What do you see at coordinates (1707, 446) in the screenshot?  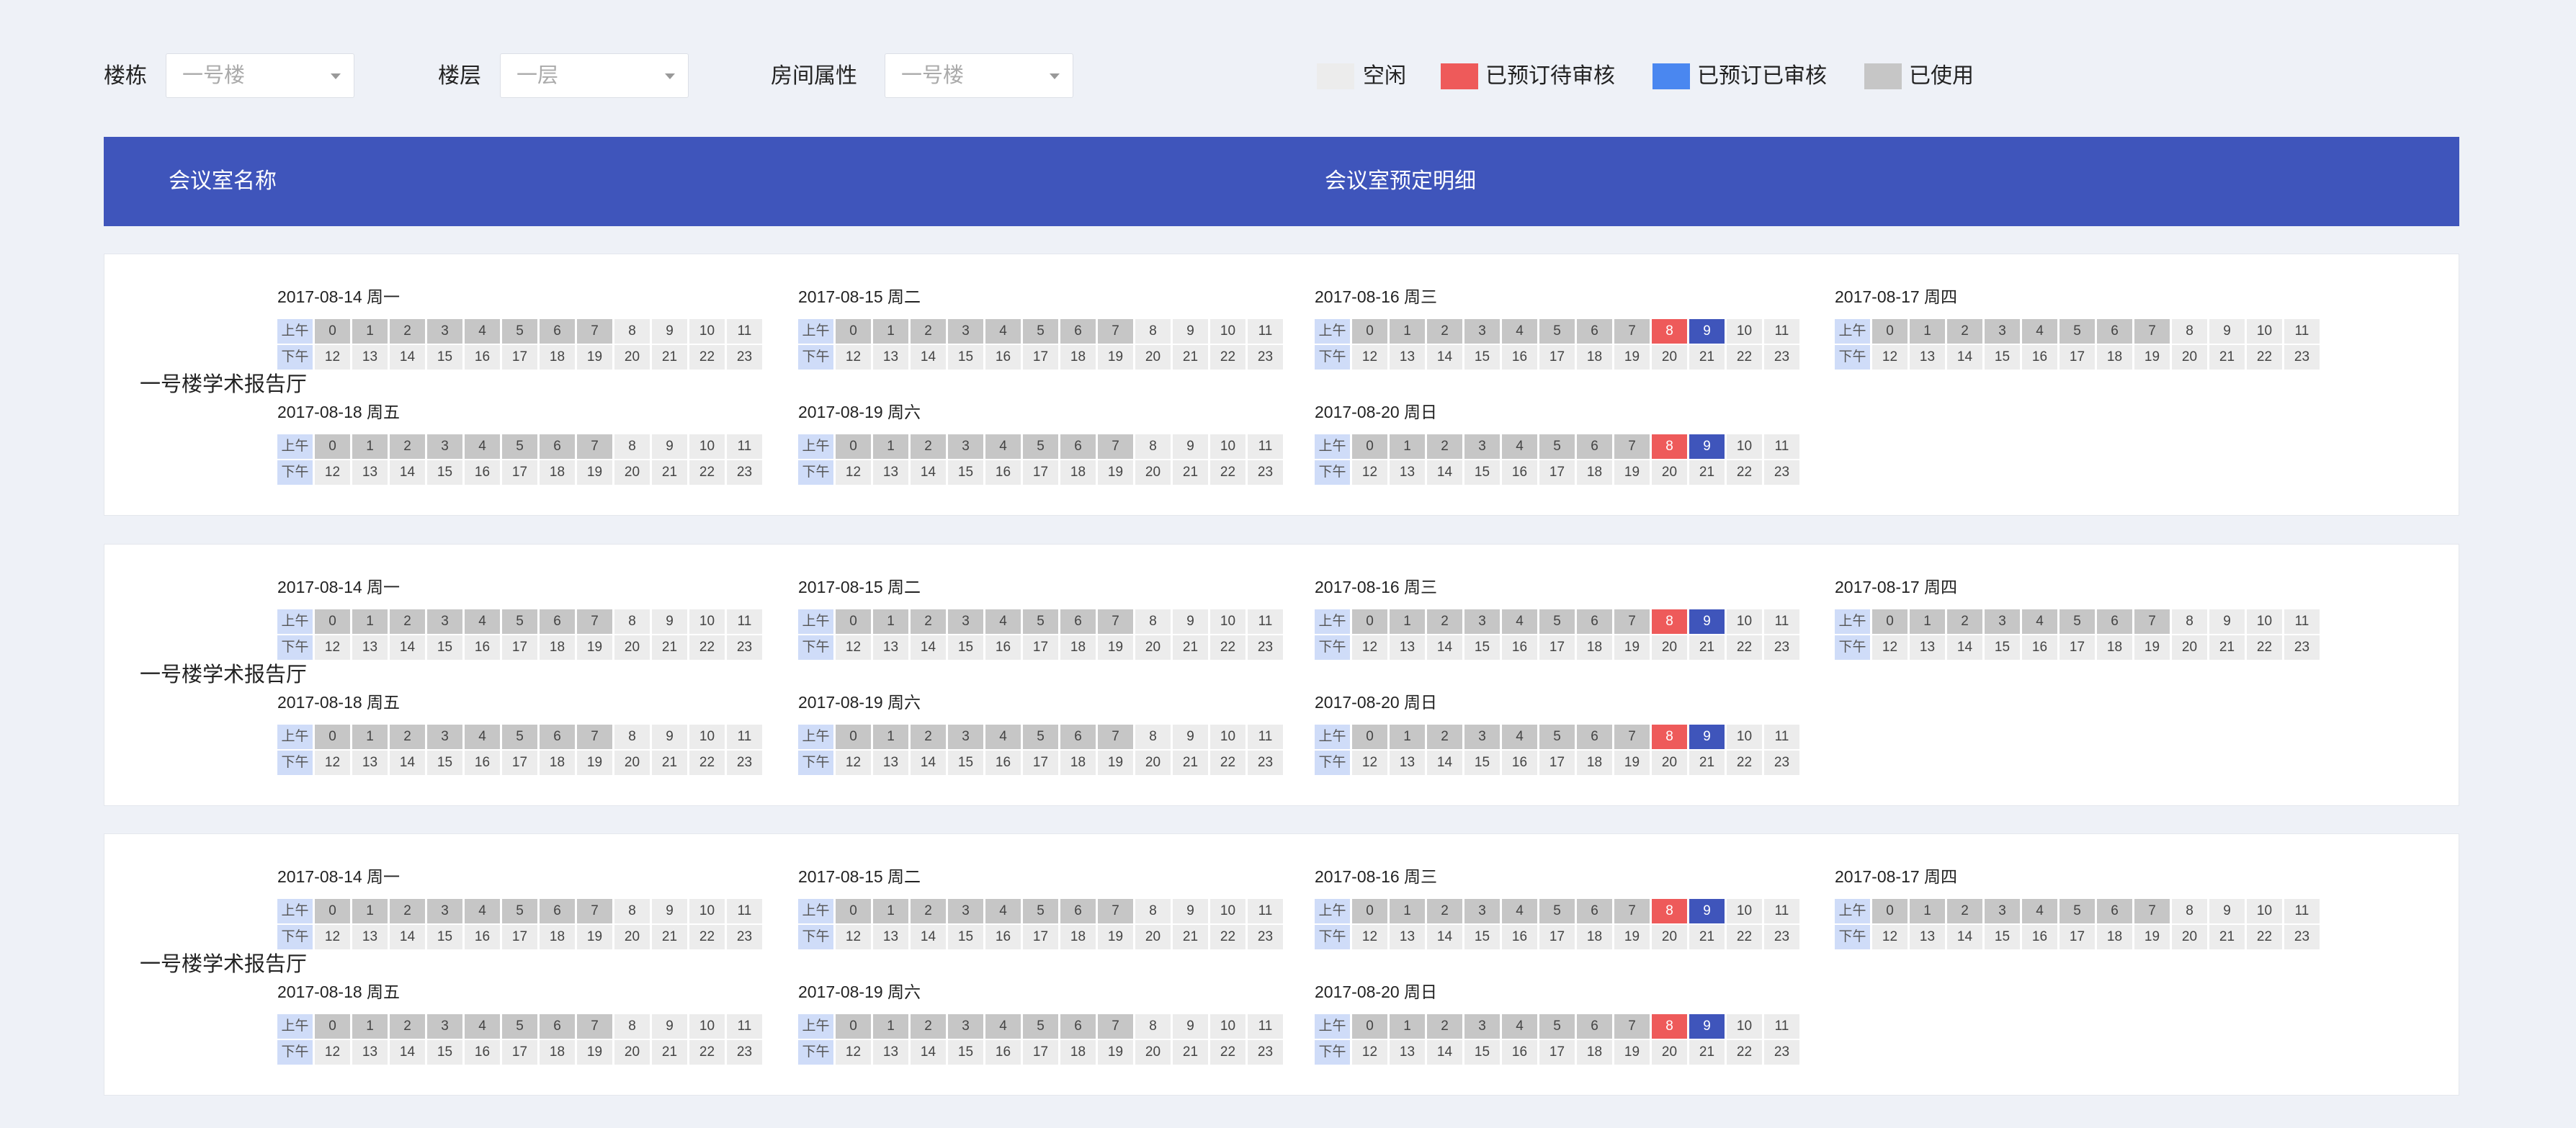 I see `hour-slot-approved: 9` at bounding box center [1707, 446].